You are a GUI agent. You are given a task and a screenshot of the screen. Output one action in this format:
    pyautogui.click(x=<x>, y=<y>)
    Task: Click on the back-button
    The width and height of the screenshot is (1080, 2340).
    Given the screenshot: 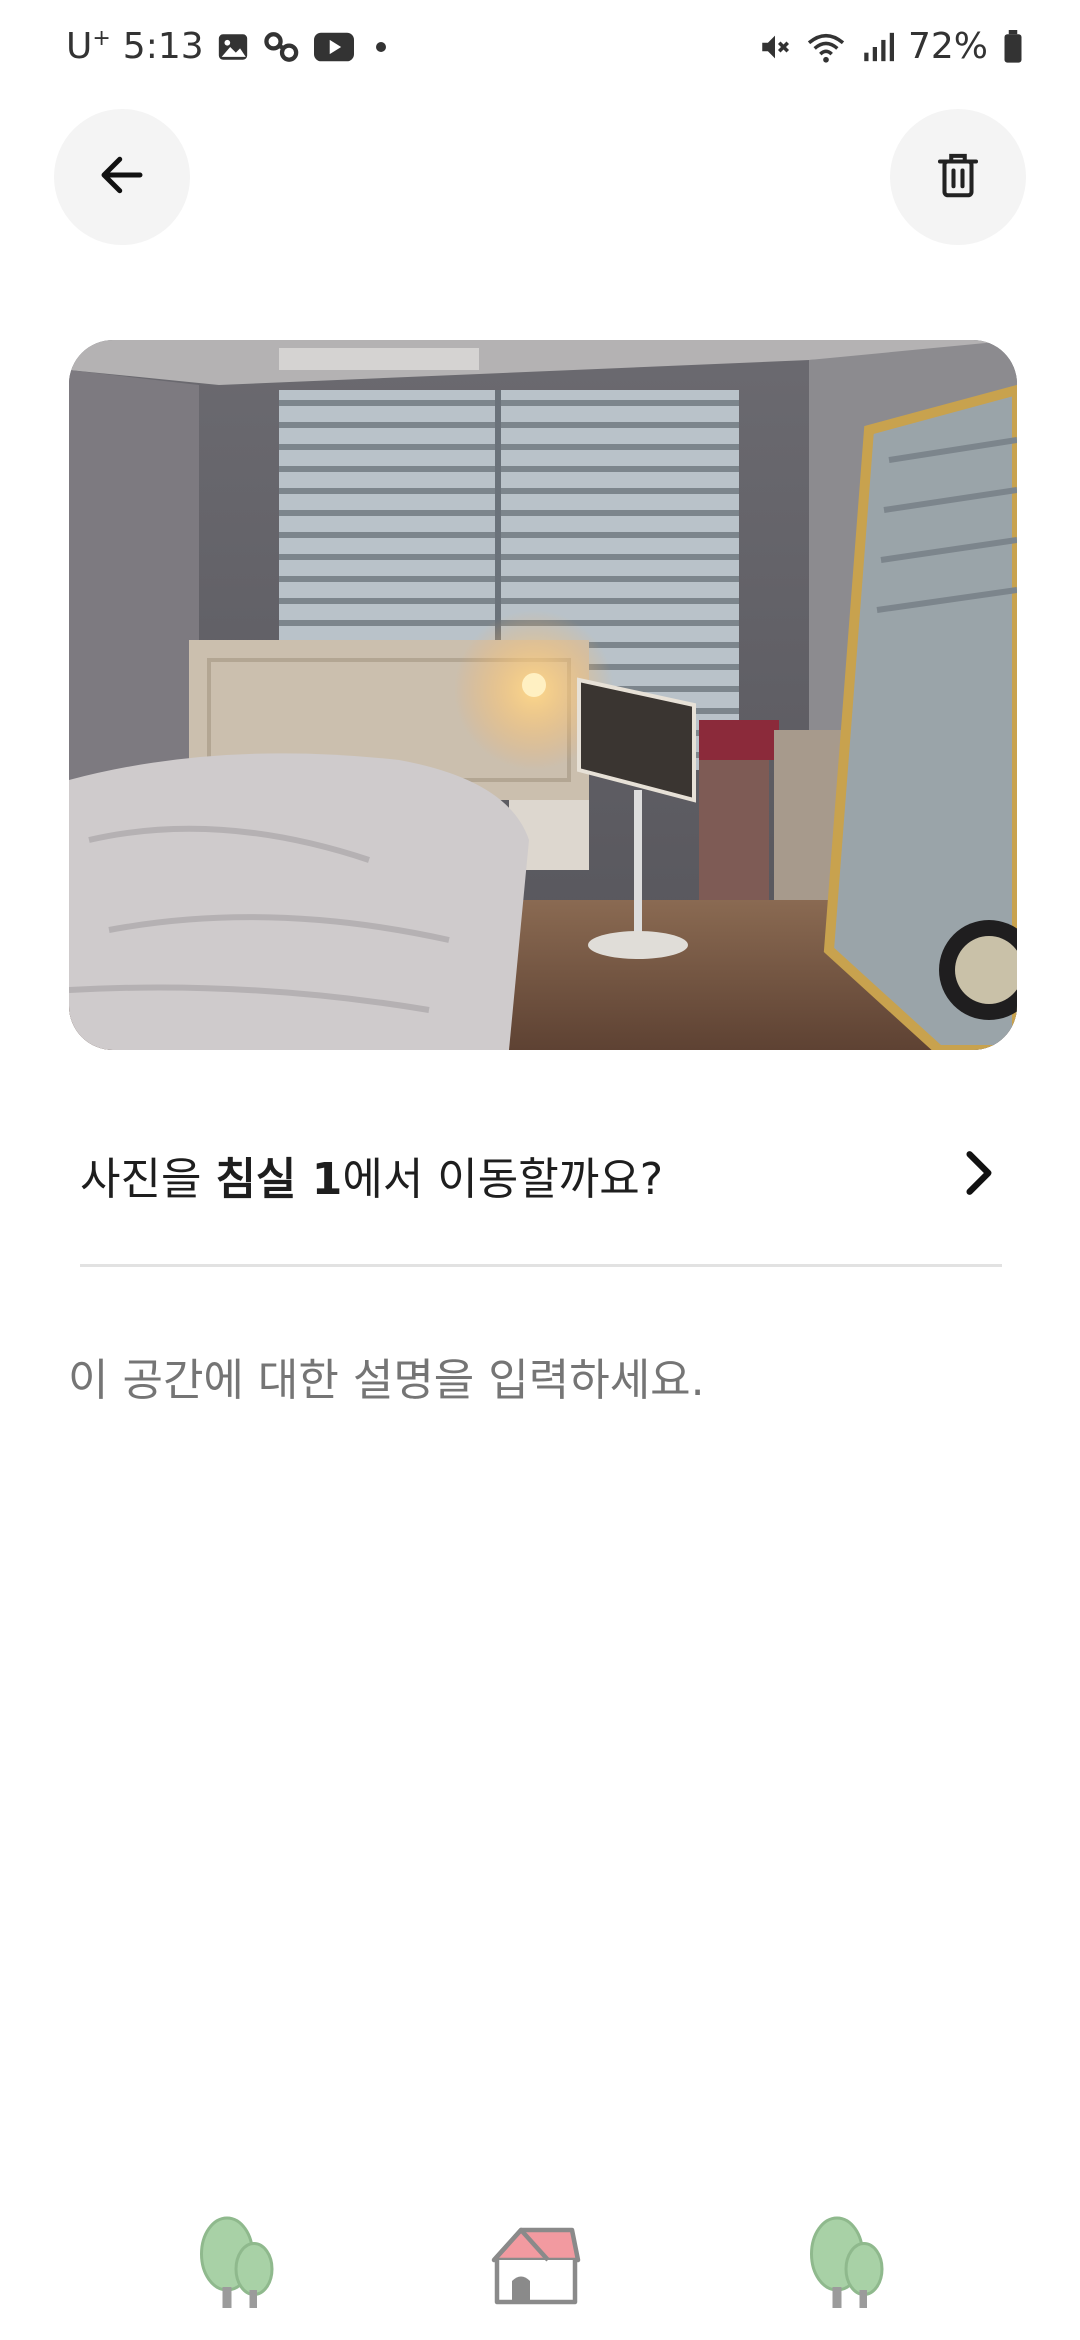 What is the action you would take?
    pyautogui.click(x=122, y=177)
    